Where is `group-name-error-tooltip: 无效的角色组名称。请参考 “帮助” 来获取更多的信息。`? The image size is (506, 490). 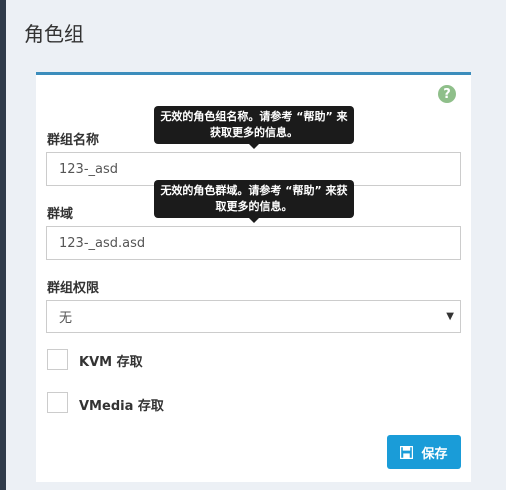
group-name-error-tooltip: 无效的角色组名称。请参考 “帮助” 来获取更多的信息。 is located at coordinates (254, 127).